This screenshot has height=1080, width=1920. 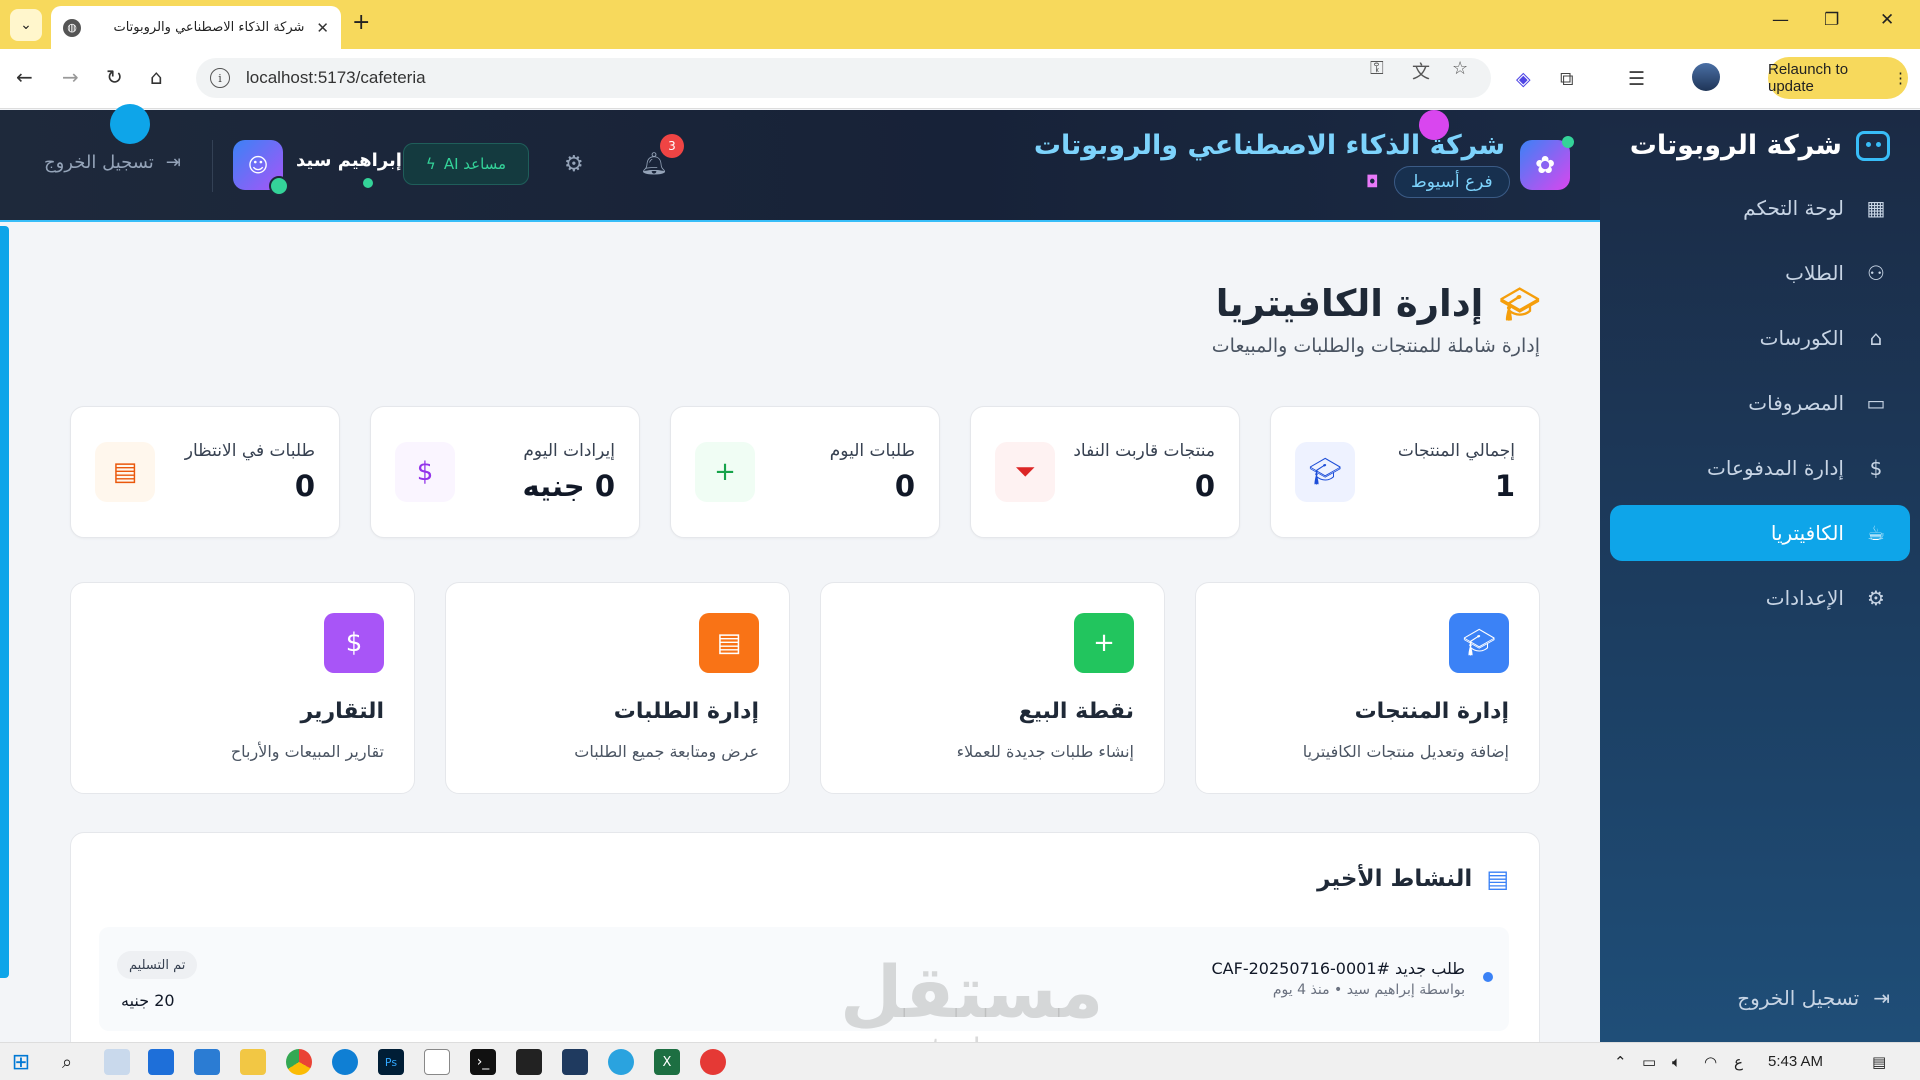 I want to click on stat-label: منتجات قاربت النفاد, so click(x=1144, y=451).